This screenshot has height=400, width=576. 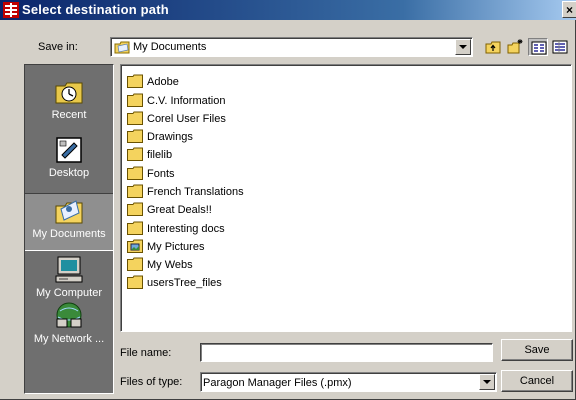 What do you see at coordinates (569, 9) in the screenshot?
I see `close-icon: ×` at bounding box center [569, 9].